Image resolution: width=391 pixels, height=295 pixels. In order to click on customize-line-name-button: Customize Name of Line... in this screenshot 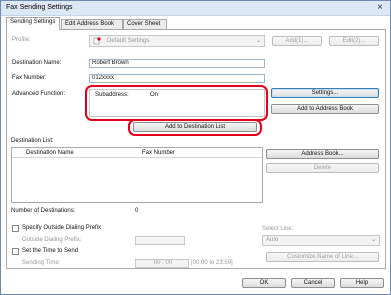, I will do `click(322, 257)`.